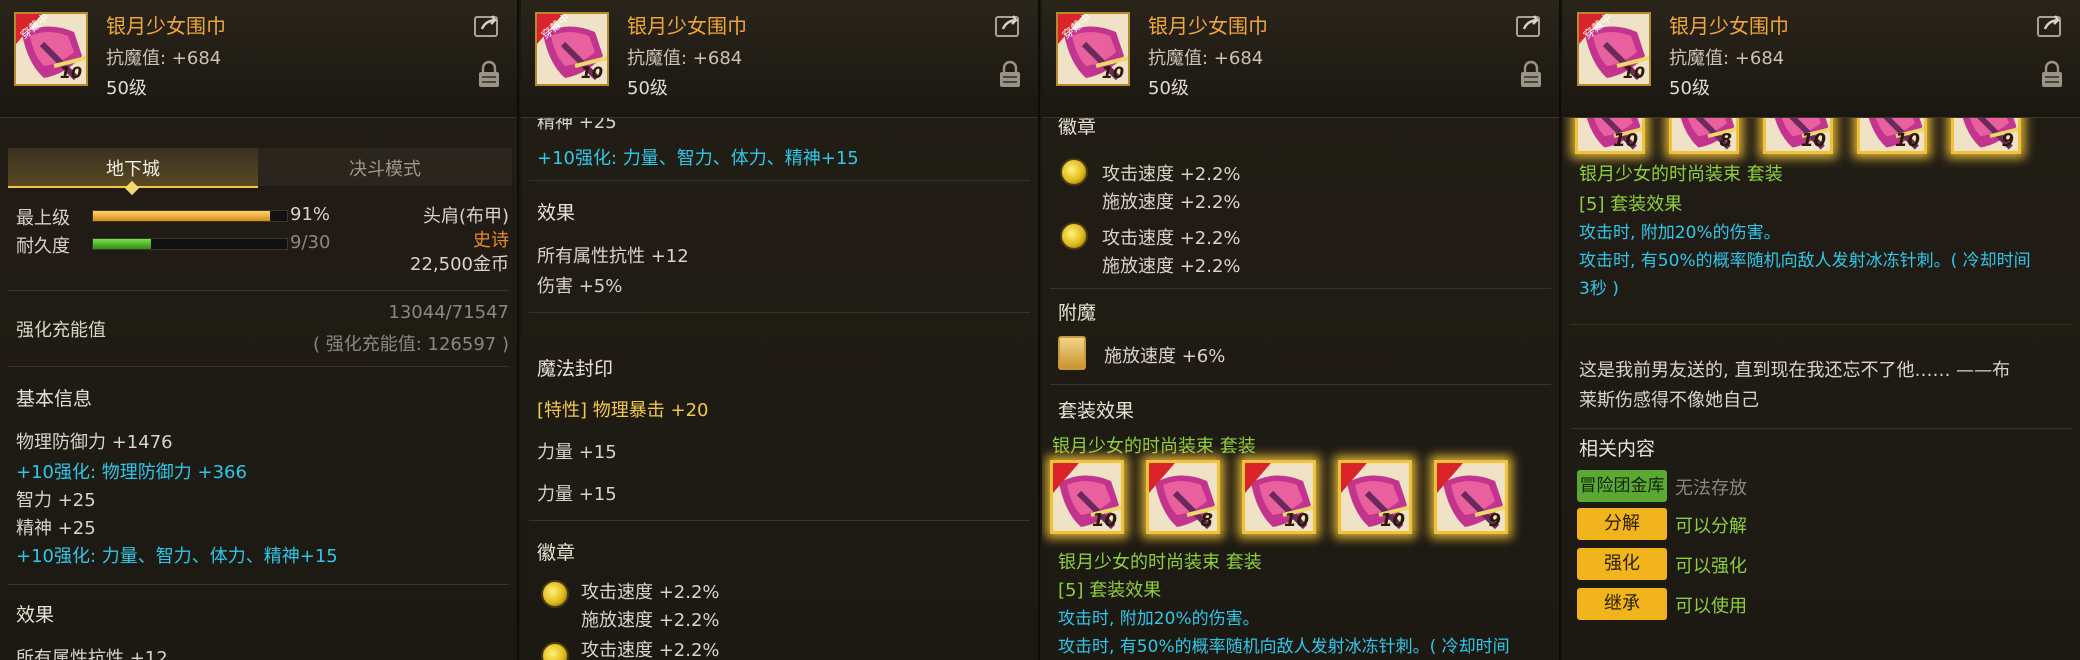 The width and height of the screenshot is (2080, 660). I want to click on tab-duel-mode: 决斗模式, so click(385, 167).